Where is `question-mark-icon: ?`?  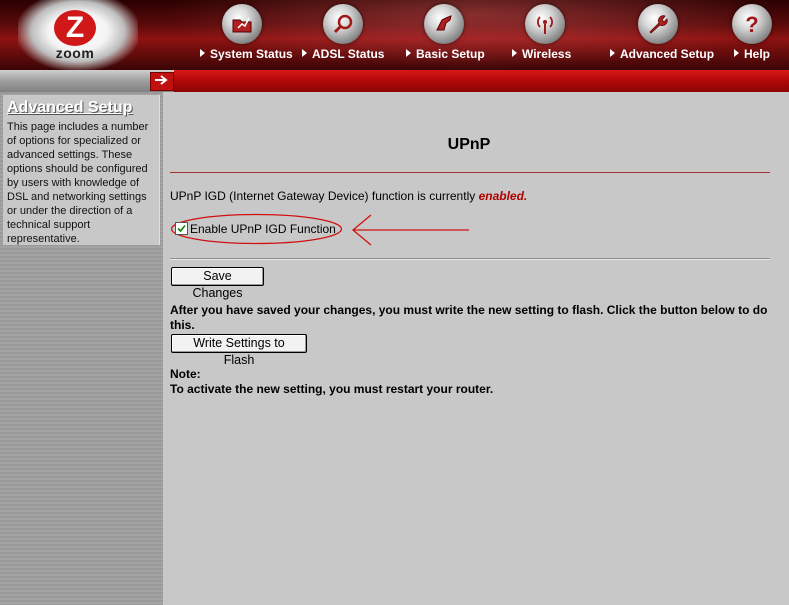
question-mark-icon: ? is located at coordinates (752, 24).